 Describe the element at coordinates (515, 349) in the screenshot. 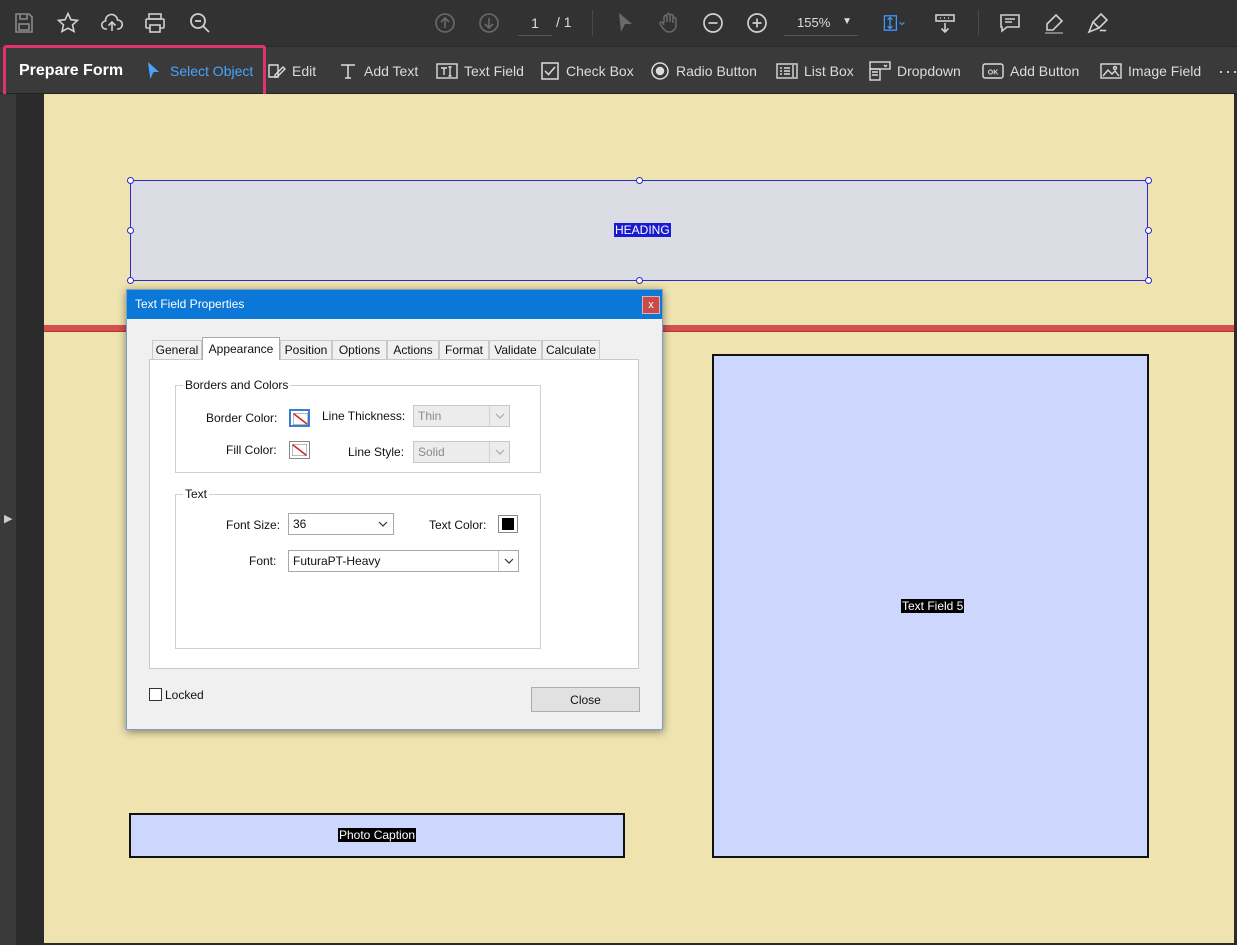

I see `tab-validate: Validate` at that location.